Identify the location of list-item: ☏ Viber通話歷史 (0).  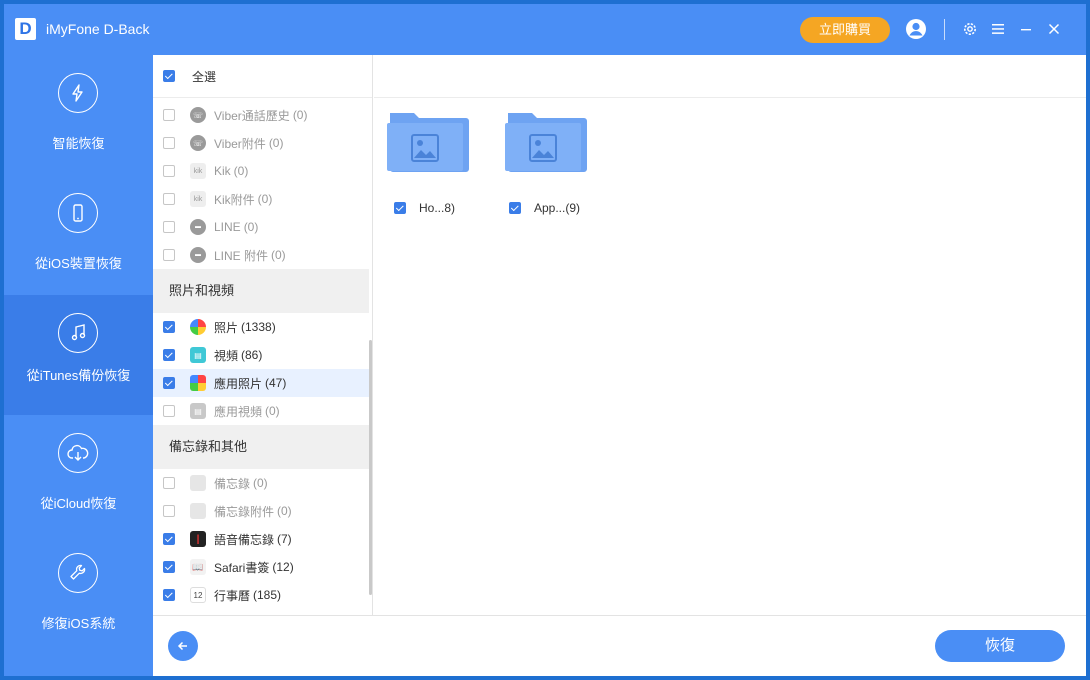
(261, 115).